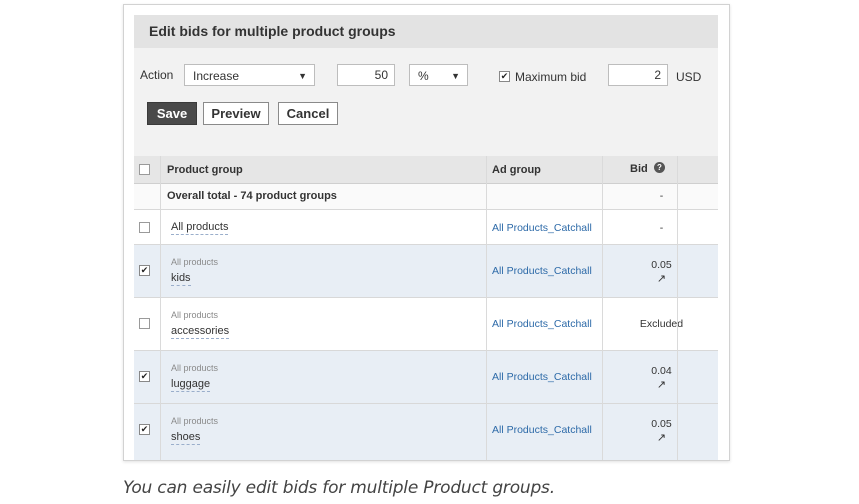 The width and height of the screenshot is (859, 504). What do you see at coordinates (423, 76) in the screenshot?
I see `unit-select-value: %` at bounding box center [423, 76].